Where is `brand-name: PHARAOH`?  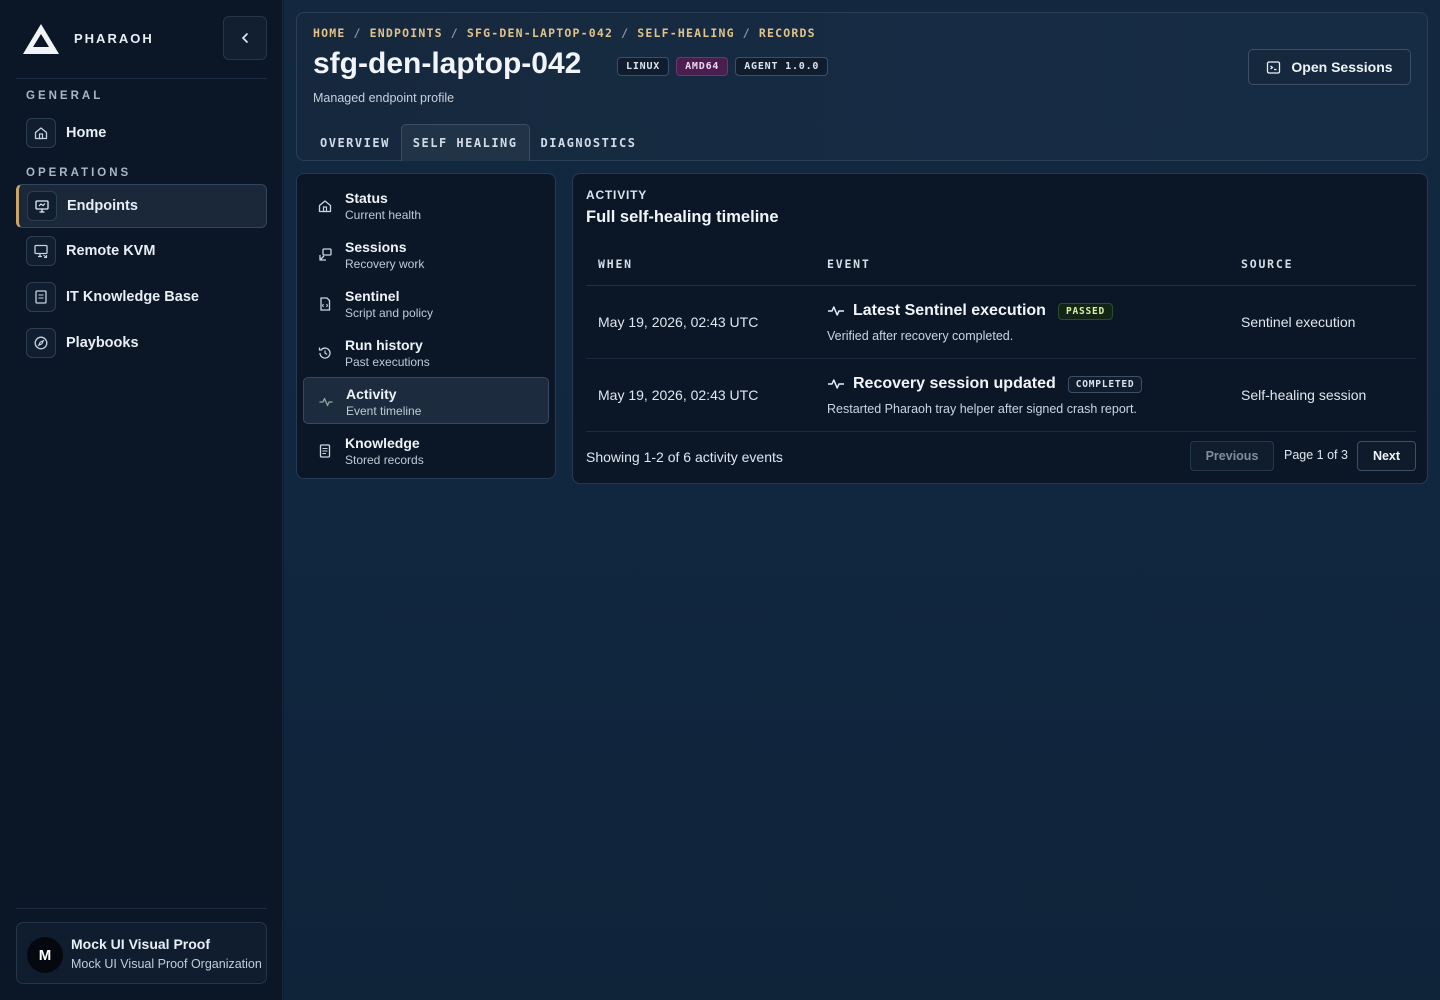 brand-name: PHARAOH is located at coordinates (114, 38).